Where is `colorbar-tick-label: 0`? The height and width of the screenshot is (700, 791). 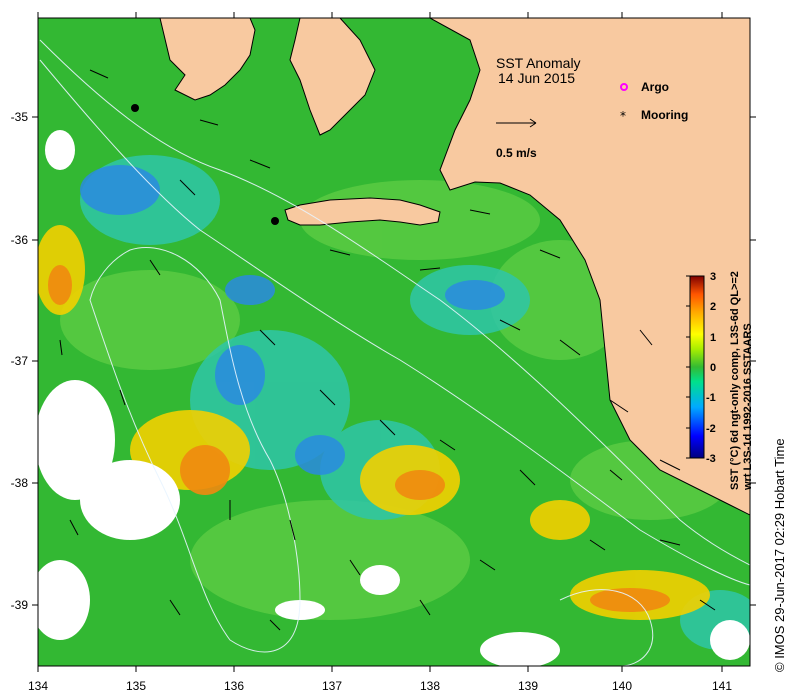 colorbar-tick-label: 0 is located at coordinates (713, 368).